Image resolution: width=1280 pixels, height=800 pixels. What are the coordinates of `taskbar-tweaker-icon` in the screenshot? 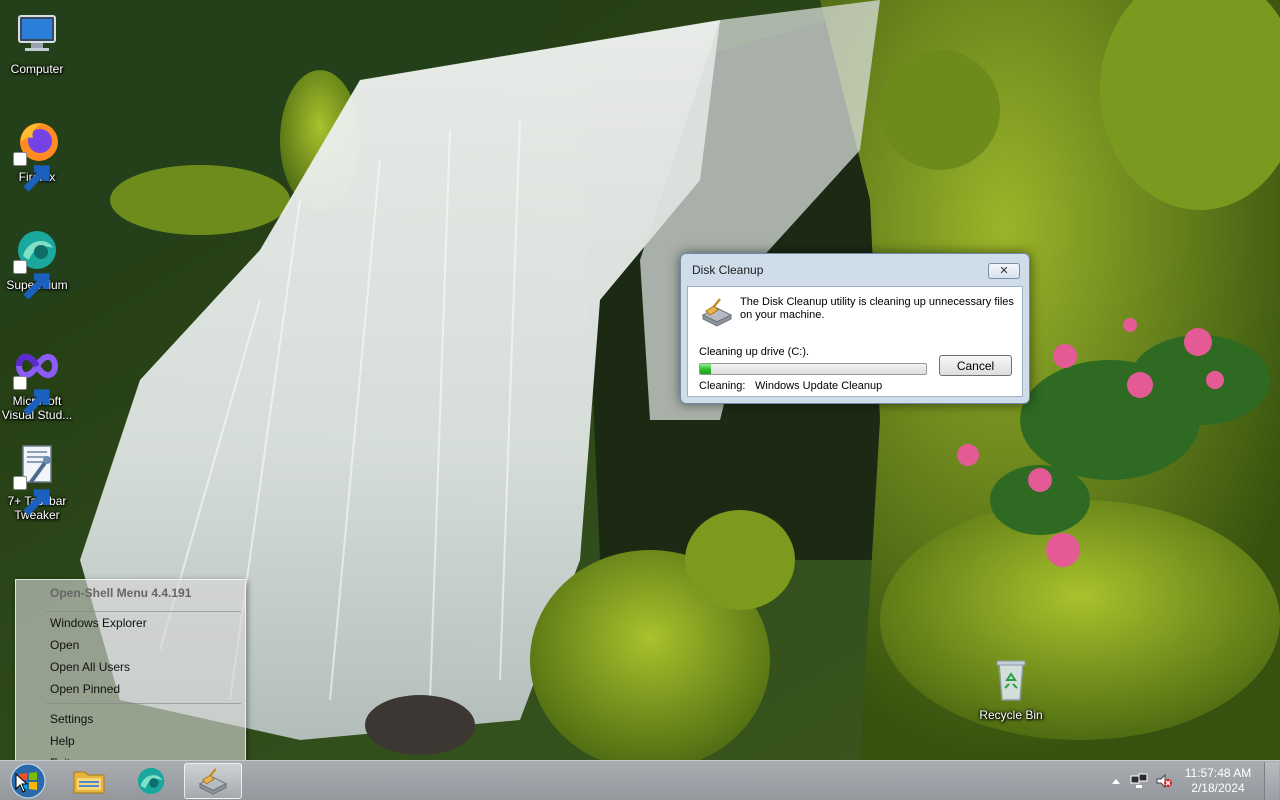 It's located at (37, 479).